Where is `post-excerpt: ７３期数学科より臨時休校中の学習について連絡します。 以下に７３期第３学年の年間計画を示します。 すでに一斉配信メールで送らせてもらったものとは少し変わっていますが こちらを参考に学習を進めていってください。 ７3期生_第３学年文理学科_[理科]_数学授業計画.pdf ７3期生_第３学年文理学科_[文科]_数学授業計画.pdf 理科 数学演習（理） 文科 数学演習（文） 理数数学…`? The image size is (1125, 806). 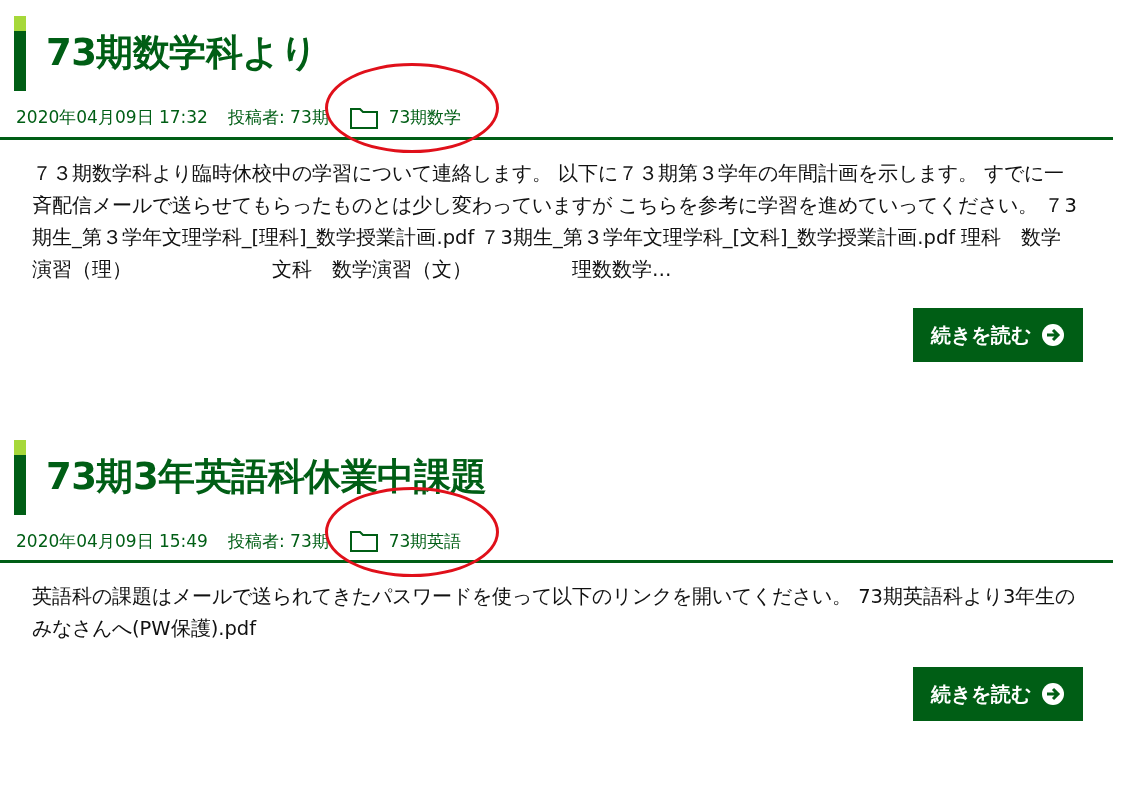 post-excerpt: ７３期数学科より臨時休校中の学習について連絡します。 以下に７３期第３学年の年間計画を示します。 すでに一斉配信メールで送らせてもらったものとは少し変わっていますが こちらを参考に学習を進めていってください。 ７3期生_第３学年文理学科_[理科]_数学授業計画.pdf ７3期生_第３学年文理学科_[文科]_数学授業計画.pdf 理科 数学演習（理） 文科 数学演習（文） 理数数学… is located at coordinates (554, 221).